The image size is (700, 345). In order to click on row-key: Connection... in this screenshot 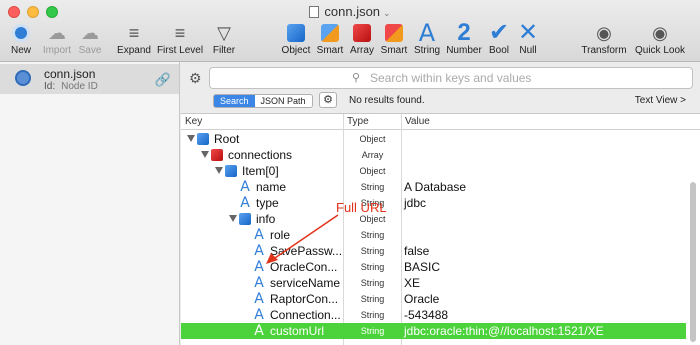, I will do `click(305, 315)`.